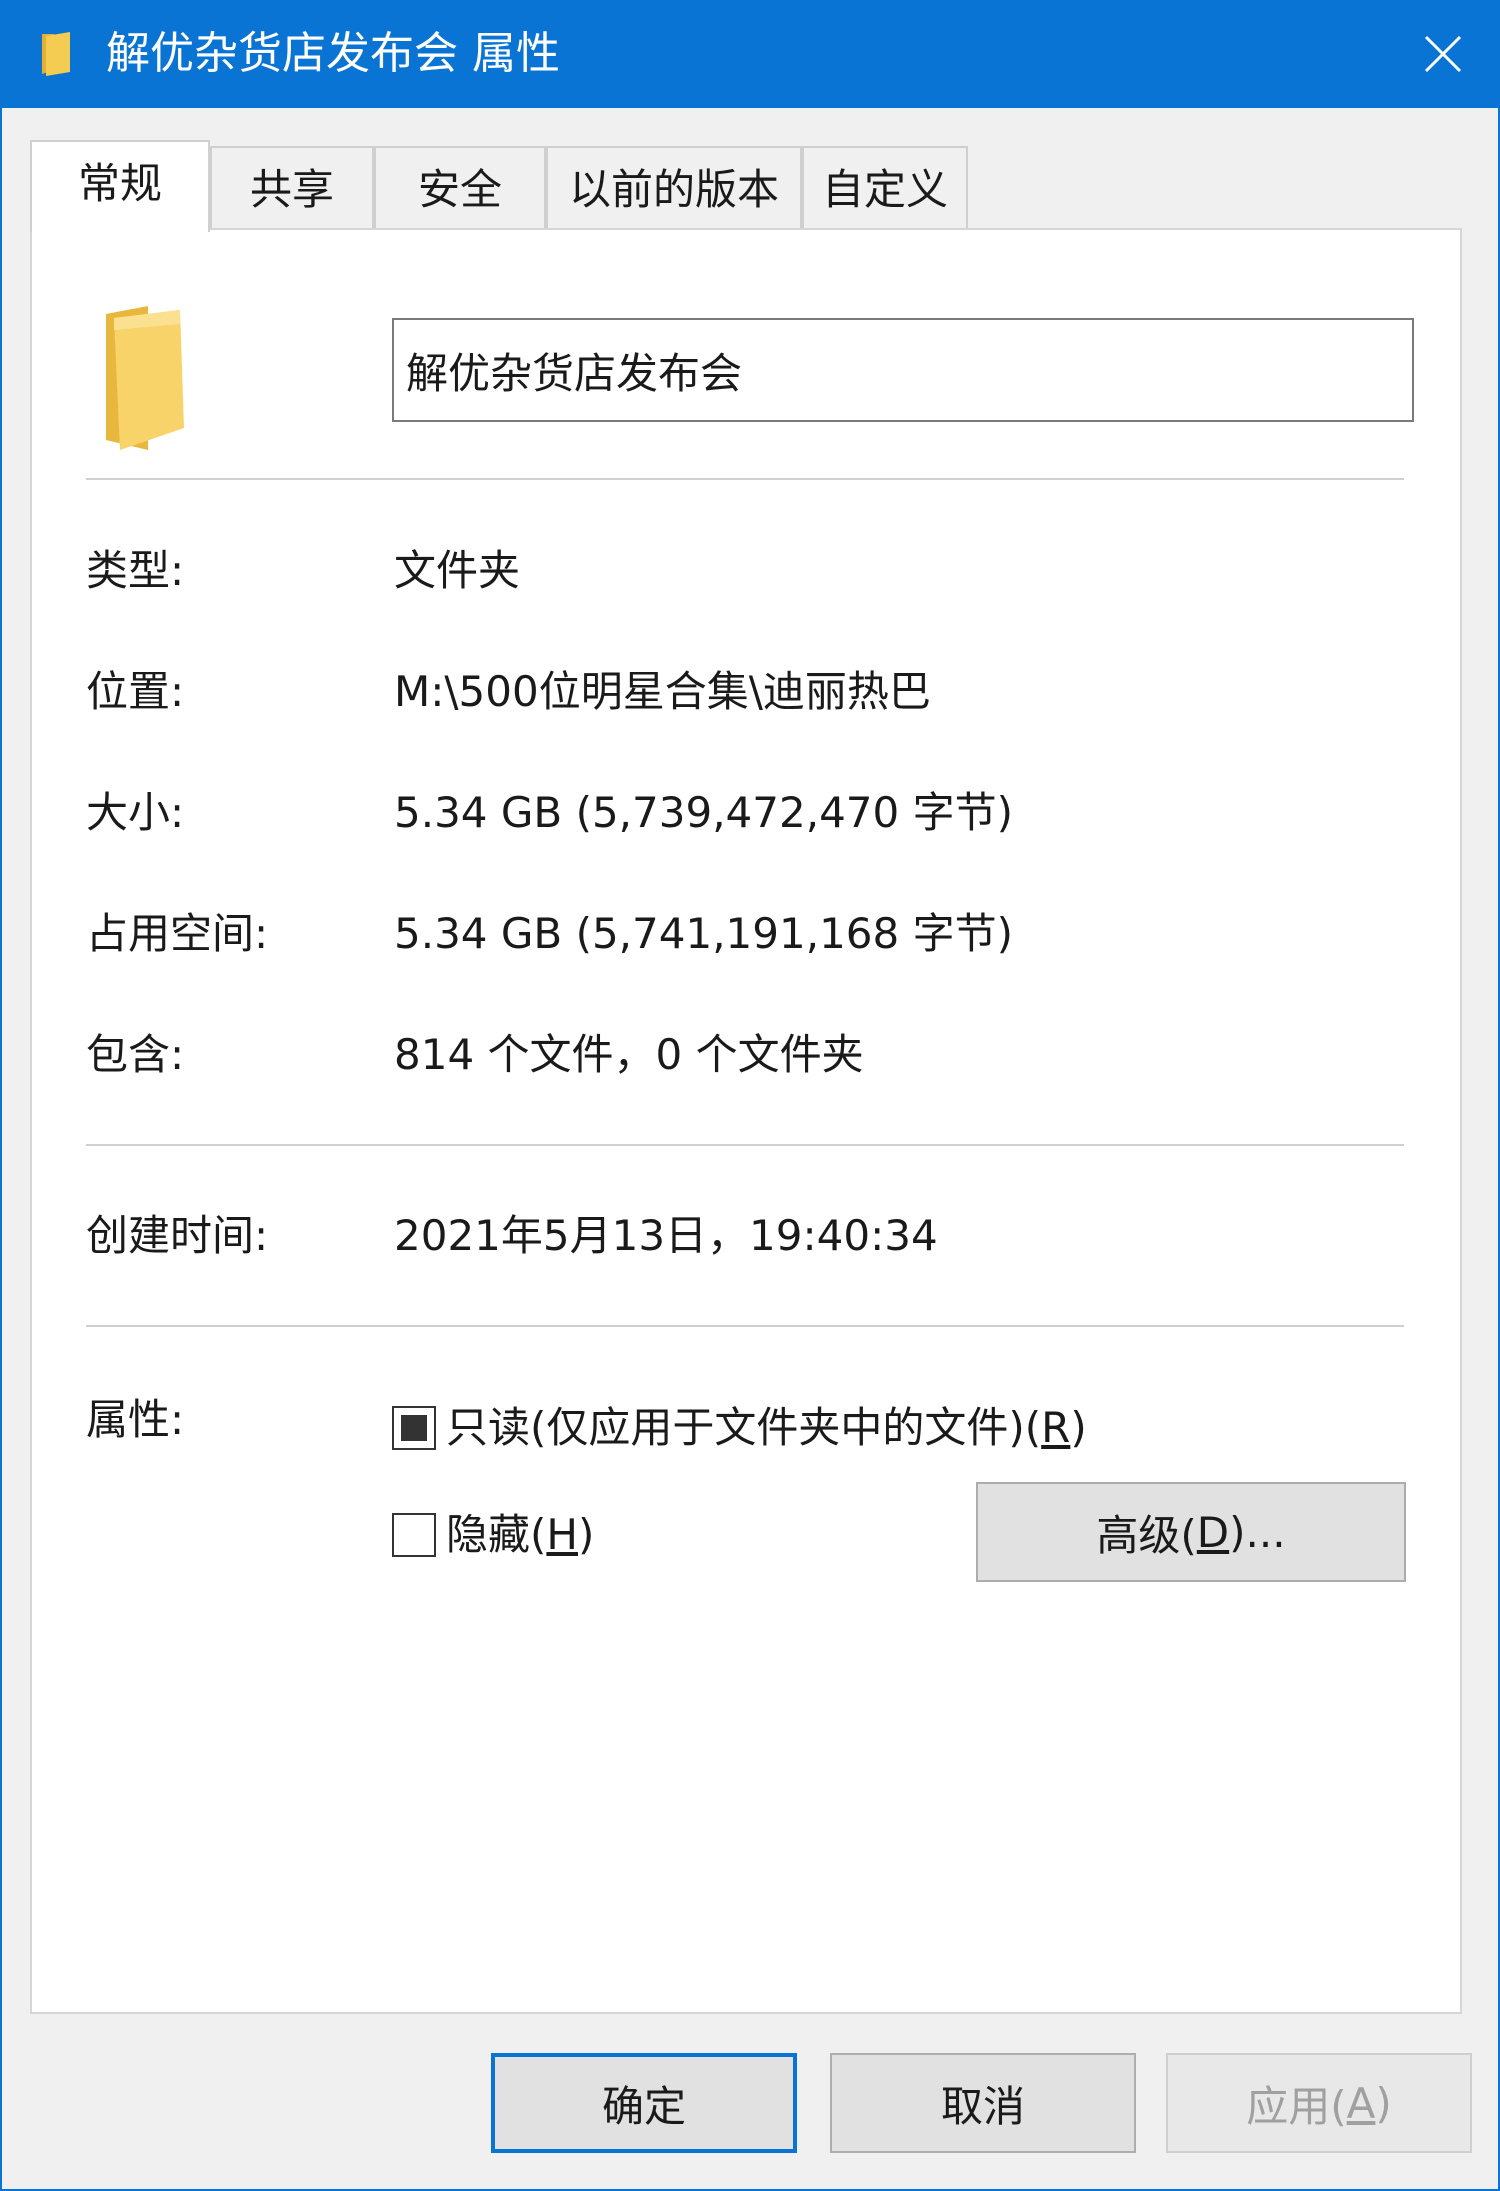 The width and height of the screenshot is (1500, 2191). I want to click on close-button, so click(1443, 54).